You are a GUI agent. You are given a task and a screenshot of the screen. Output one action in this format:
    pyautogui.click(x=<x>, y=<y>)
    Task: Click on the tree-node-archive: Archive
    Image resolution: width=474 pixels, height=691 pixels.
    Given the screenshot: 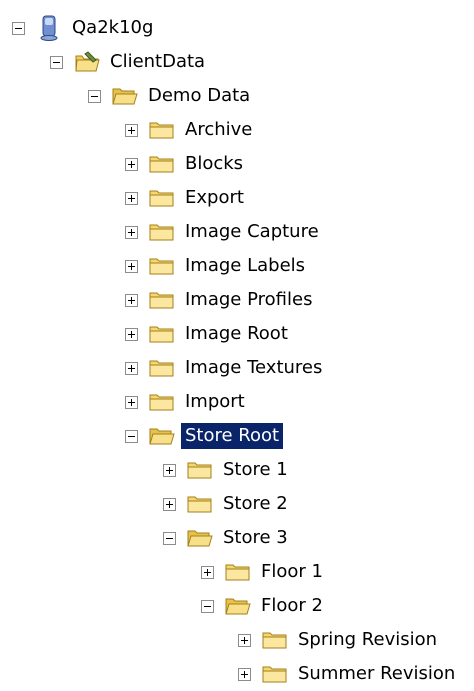 What is the action you would take?
    pyautogui.click(x=190, y=130)
    